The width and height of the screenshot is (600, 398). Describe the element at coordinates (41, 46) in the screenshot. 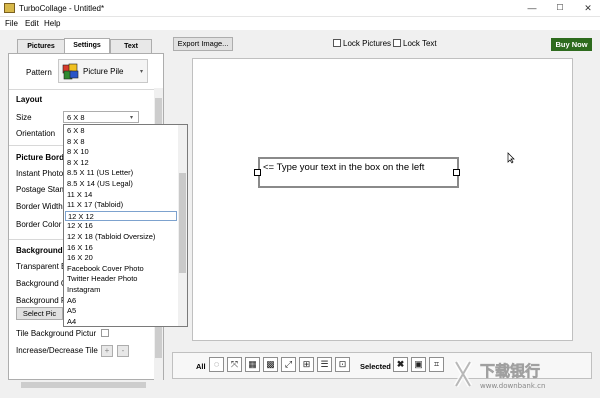

I see `tab-pictures: Pictures` at that location.